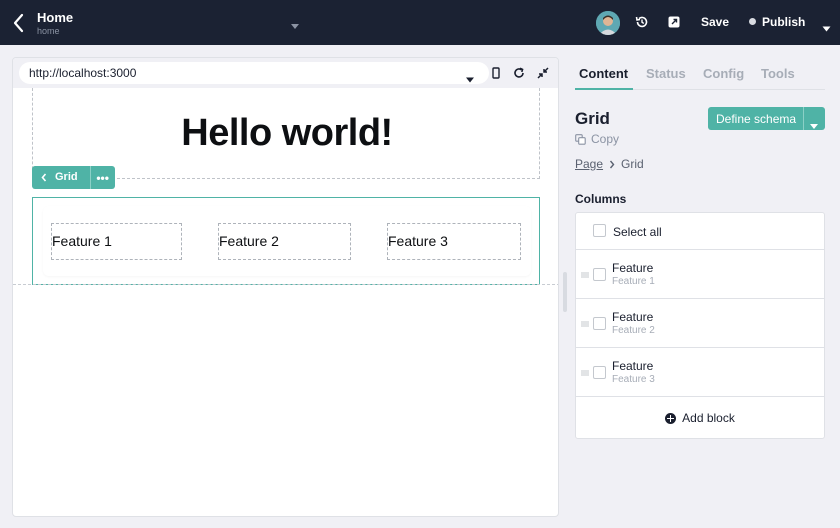 The width and height of the screenshot is (840, 528). I want to click on active-tab-indicator, so click(604, 89).